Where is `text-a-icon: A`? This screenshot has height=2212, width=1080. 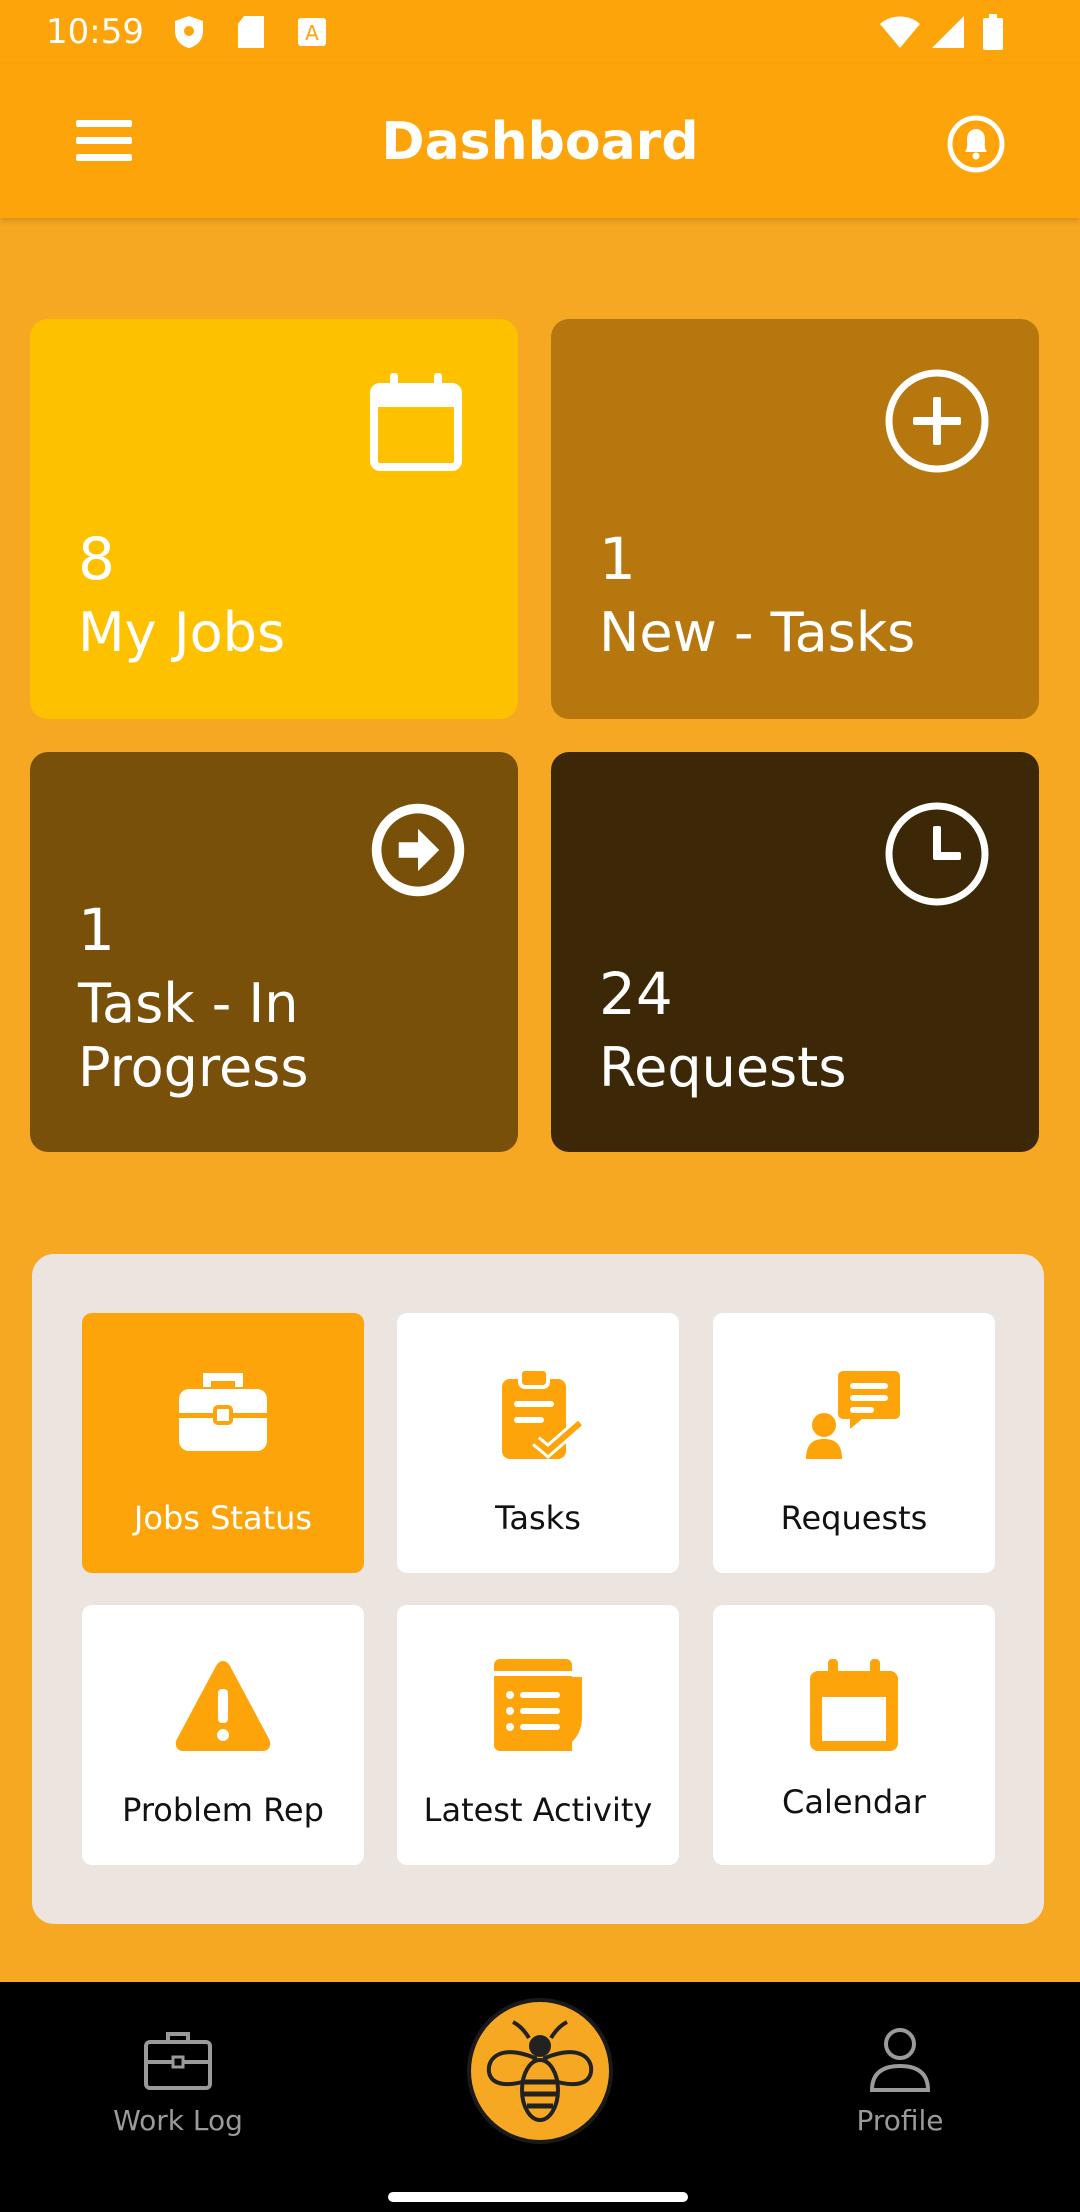 text-a-icon: A is located at coordinates (312, 32).